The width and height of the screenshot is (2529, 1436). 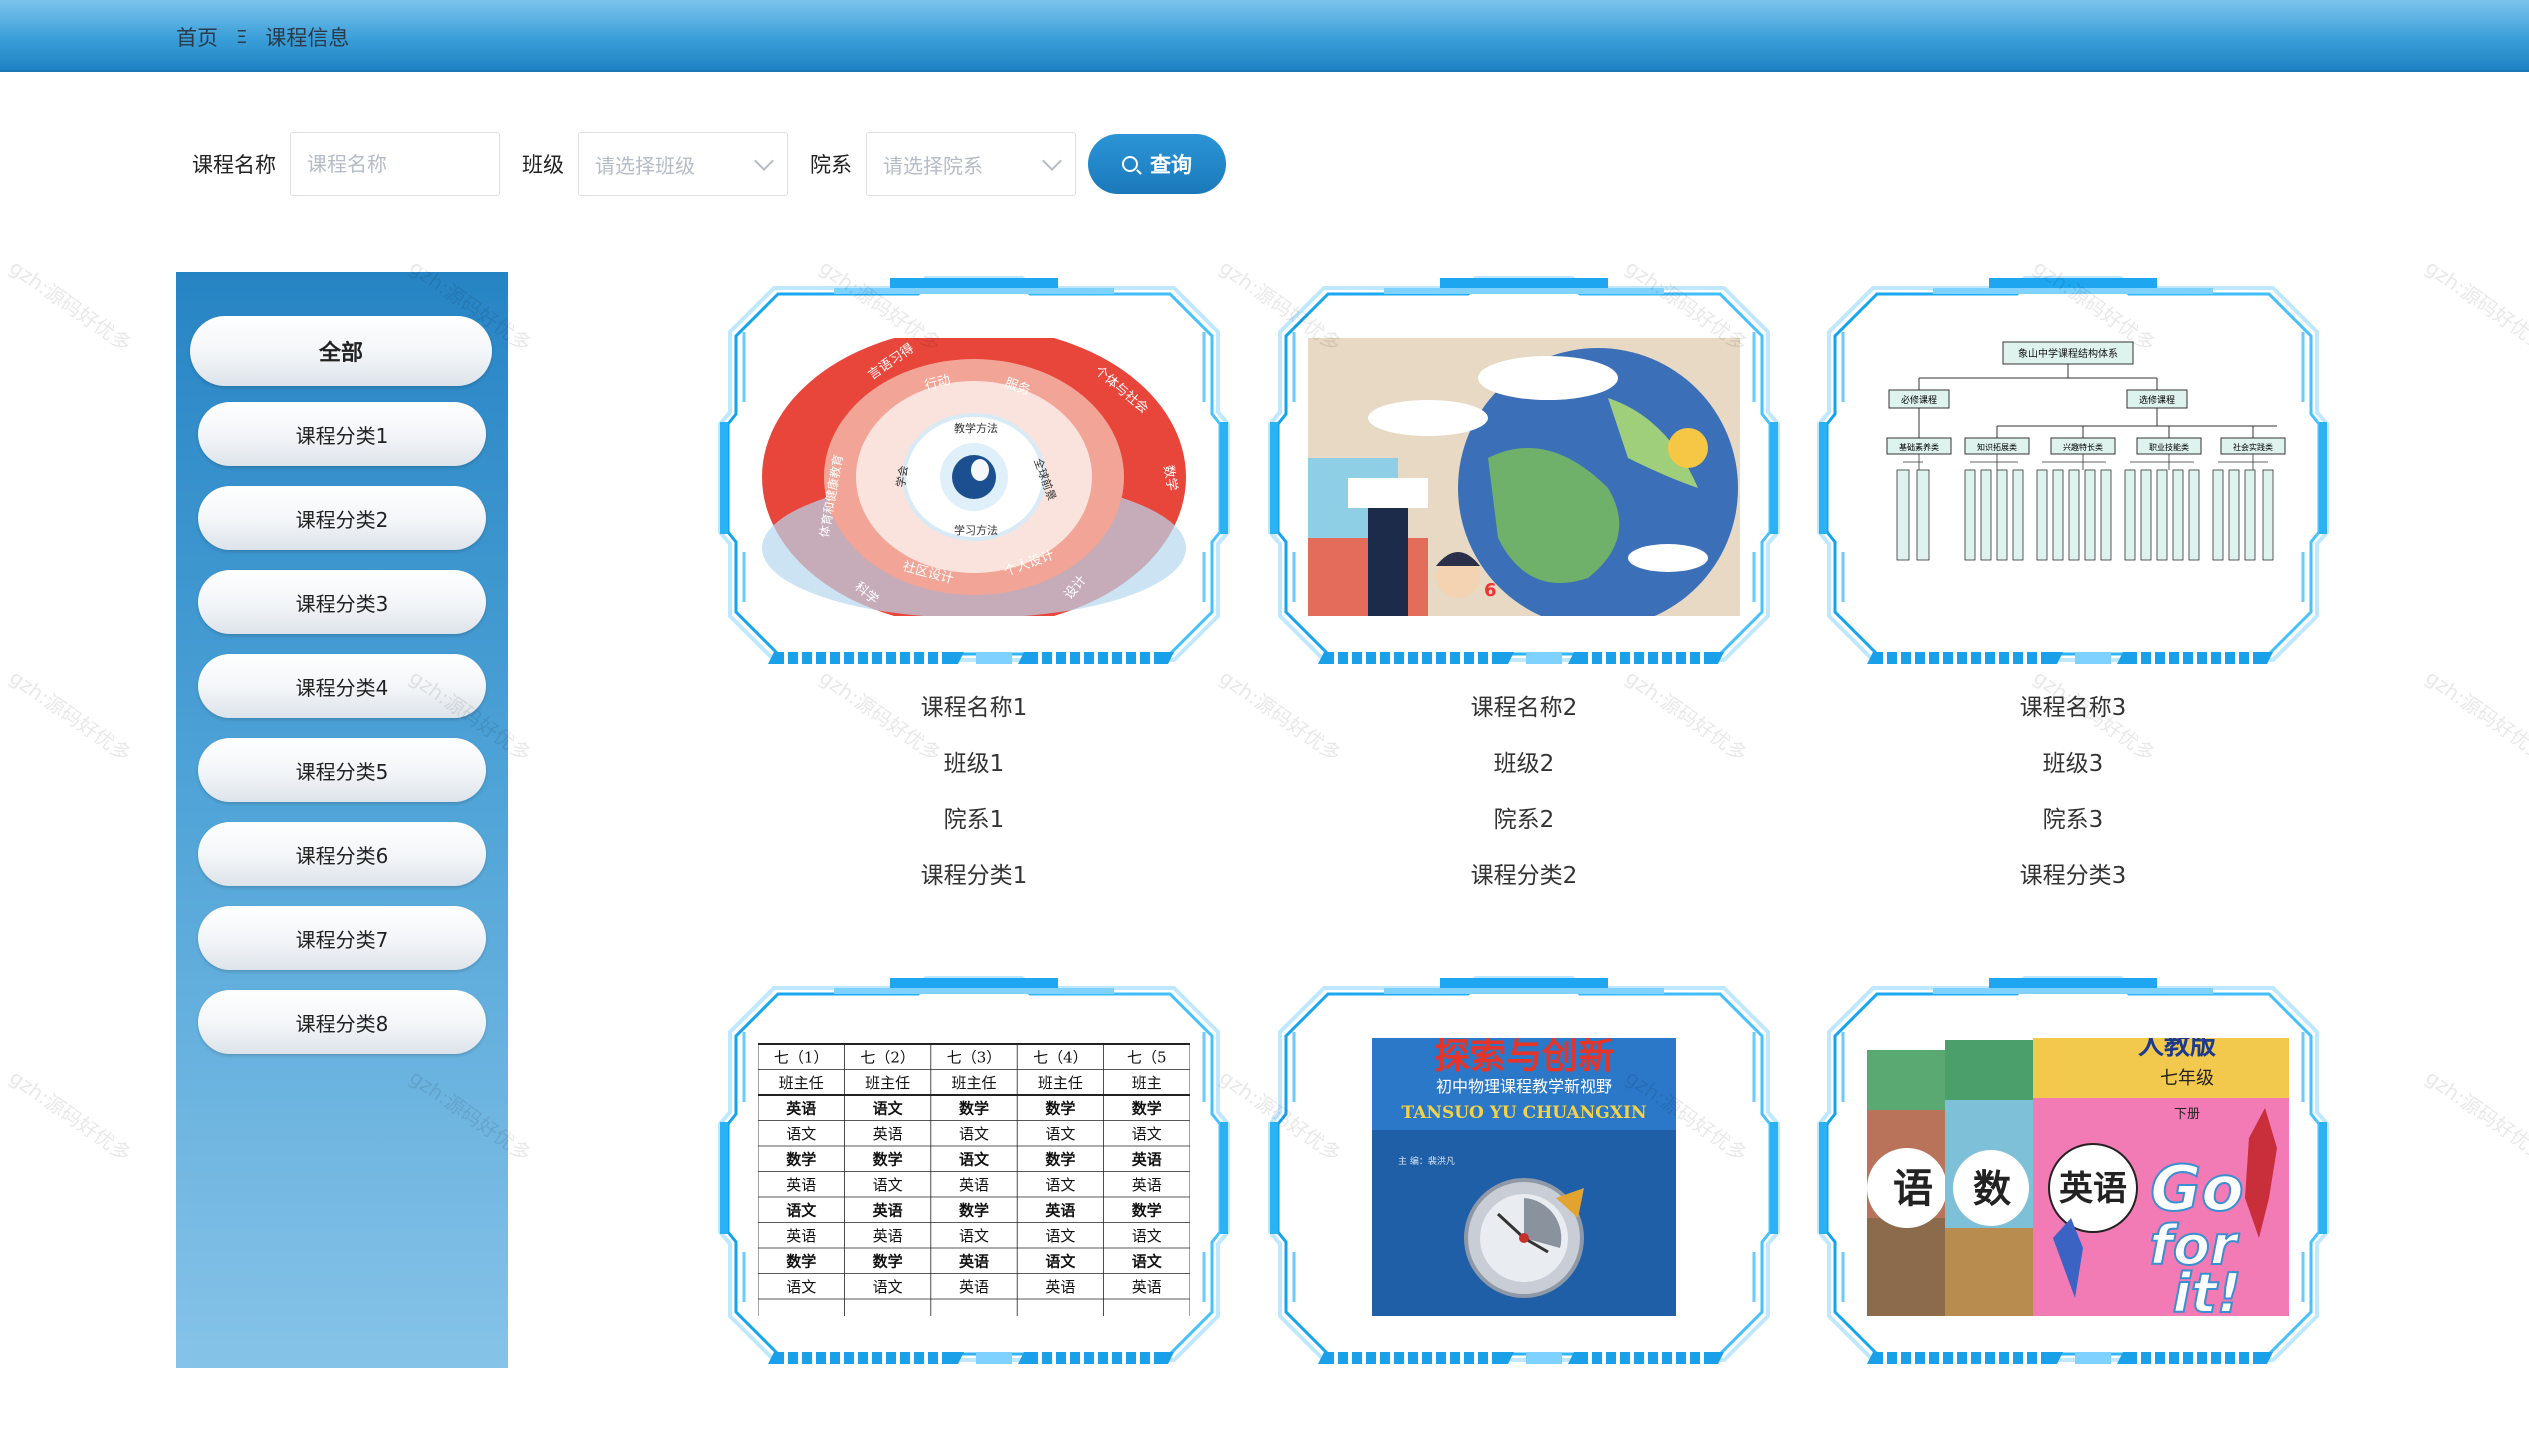 I want to click on card-info: 课程名称3 班级3 院系3 课程分类3, so click(x=2073, y=792).